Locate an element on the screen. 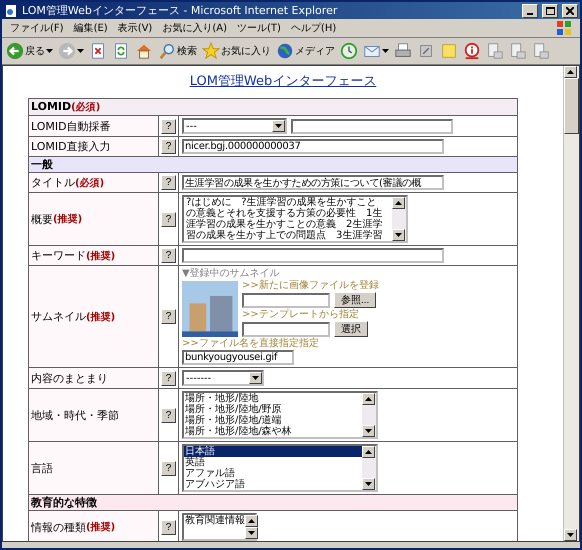 The height and width of the screenshot is (550, 582). stop-icon is located at coordinates (98, 51).